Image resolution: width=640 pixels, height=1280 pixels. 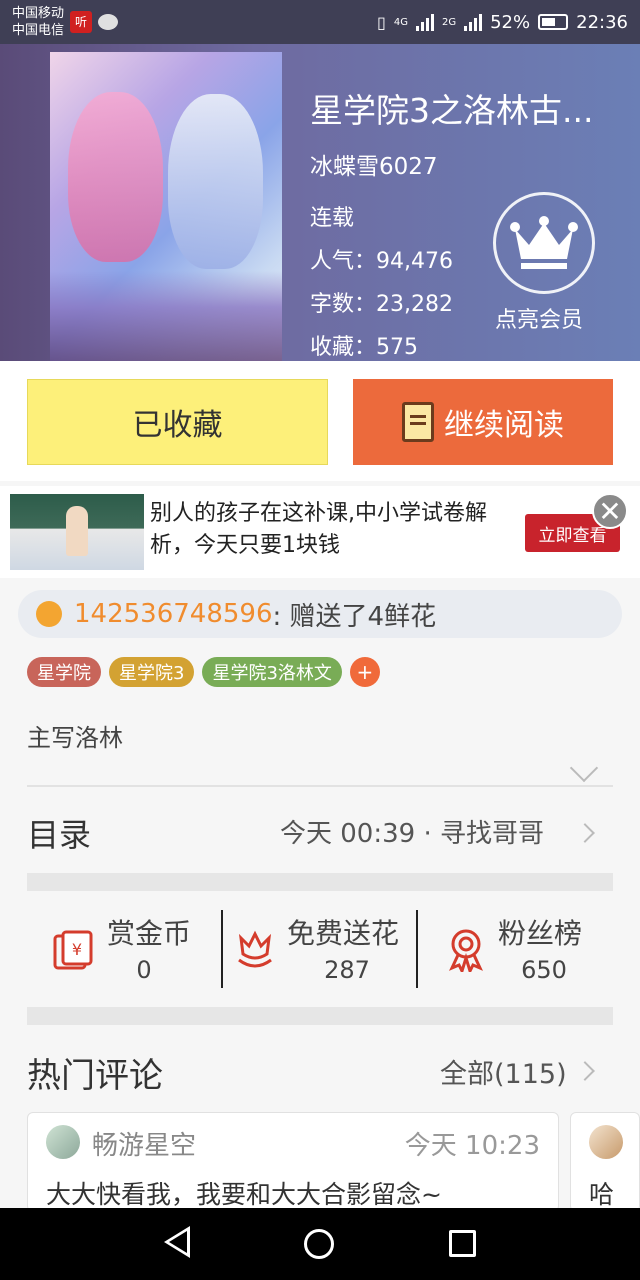 What do you see at coordinates (166, 316) in the screenshot?
I see `cover-shadow` at bounding box center [166, 316].